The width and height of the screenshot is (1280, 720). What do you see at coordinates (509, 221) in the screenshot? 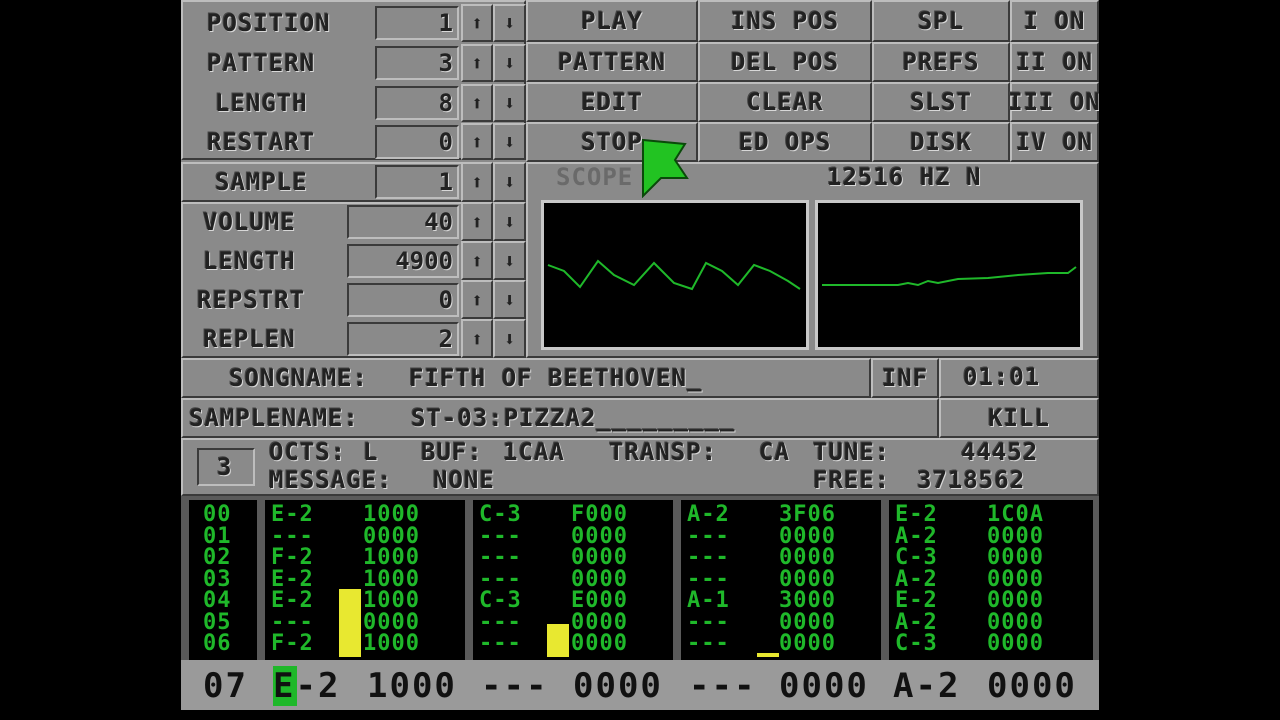
I see `volume-down-button: ⬇` at bounding box center [509, 221].